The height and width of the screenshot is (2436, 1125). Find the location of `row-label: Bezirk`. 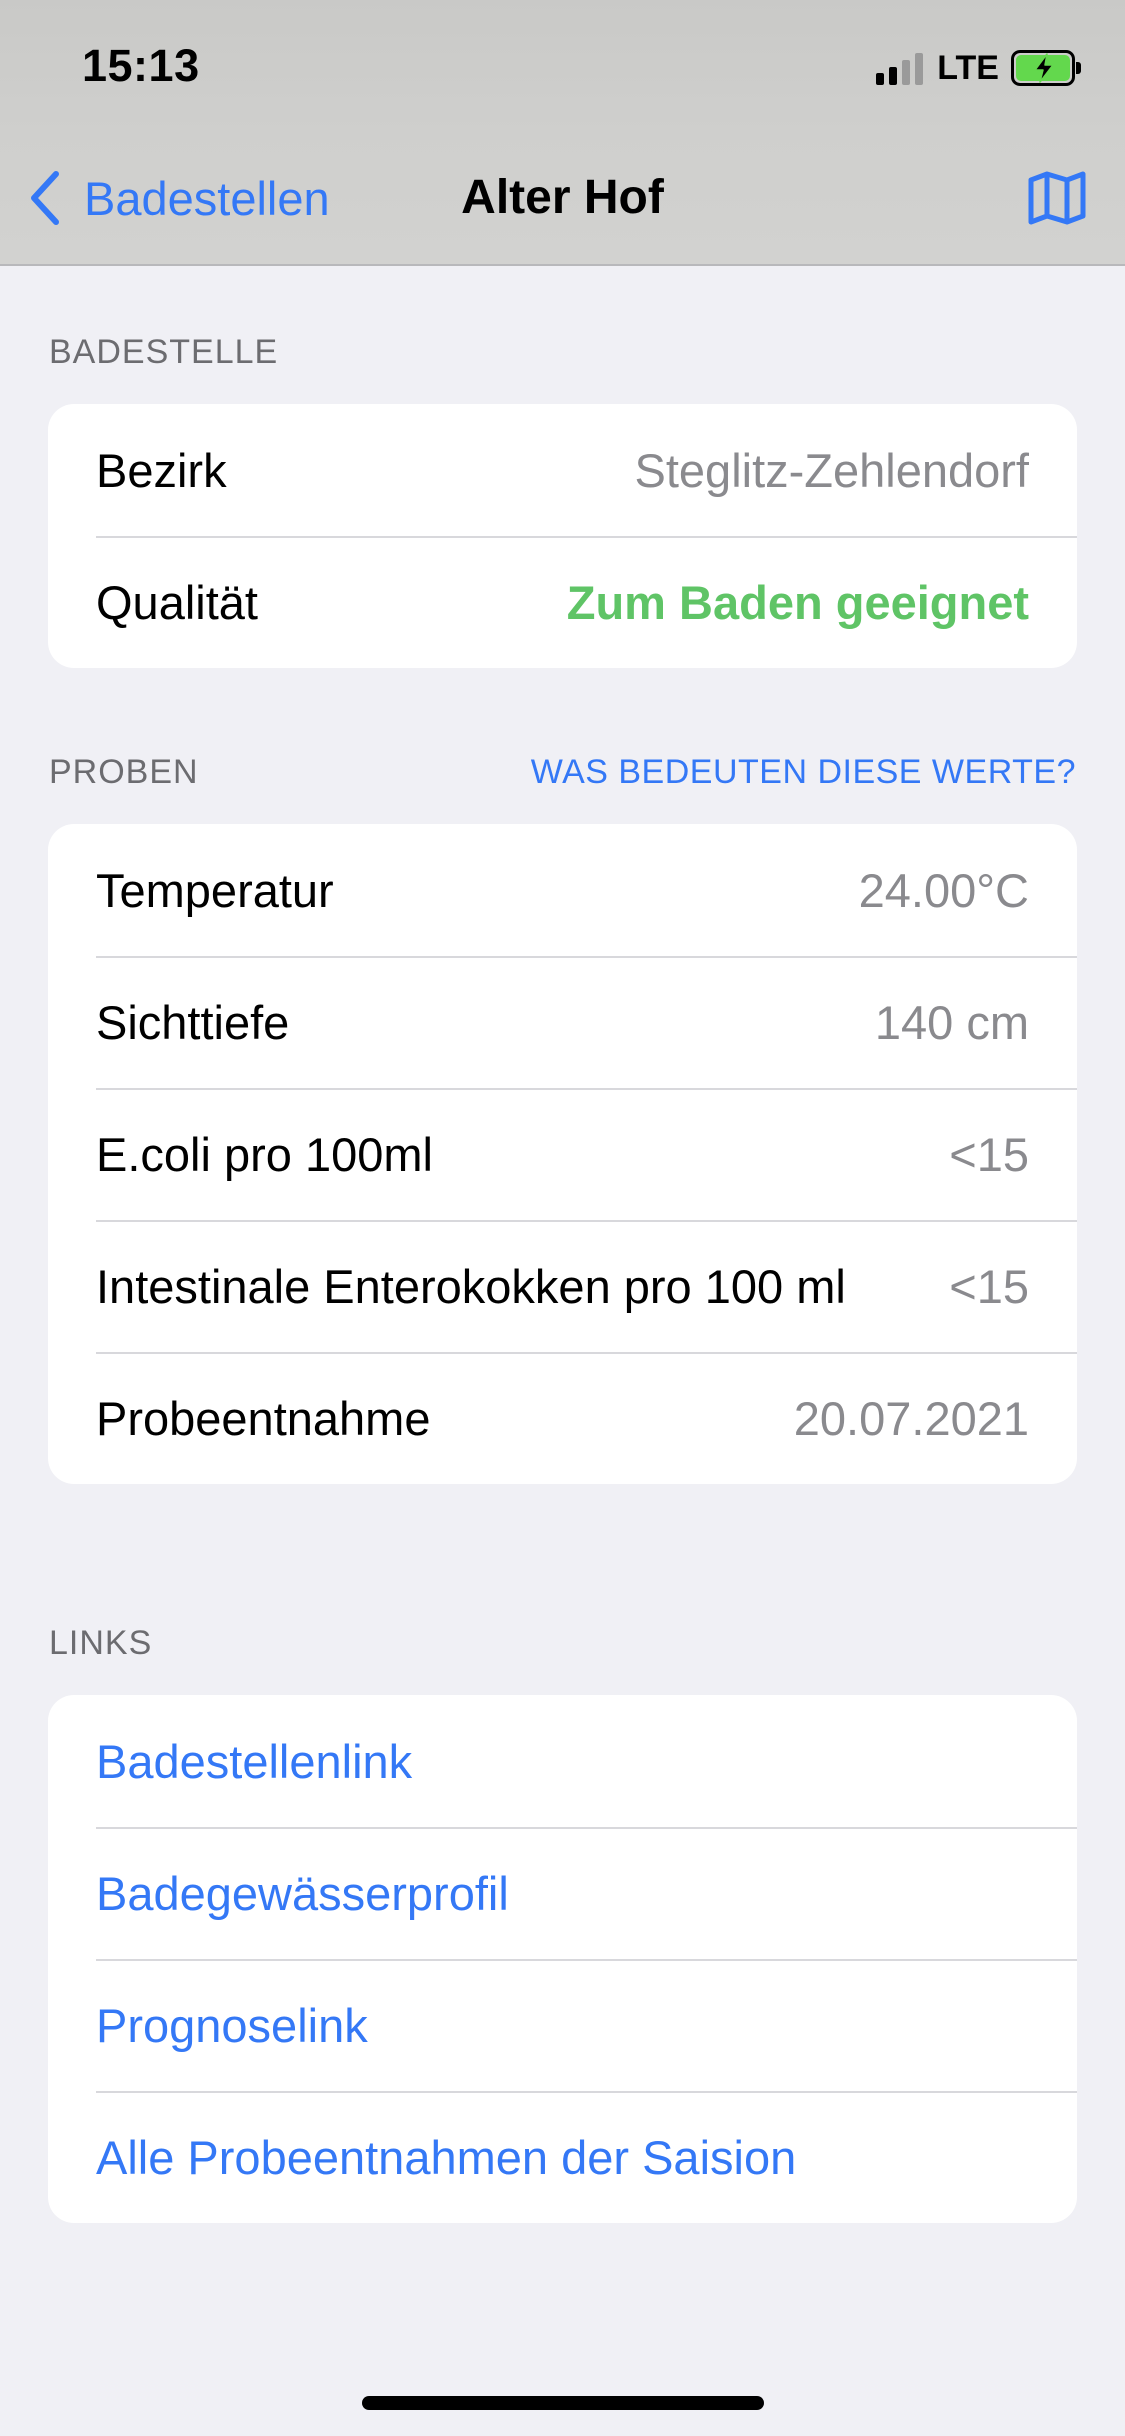

row-label: Bezirk is located at coordinates (161, 470).